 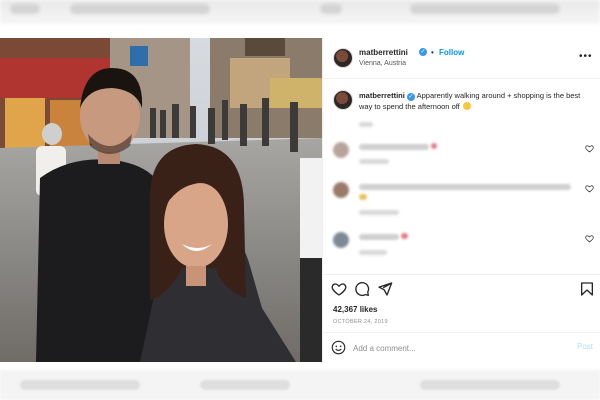 What do you see at coordinates (585, 346) in the screenshot?
I see `post-comment-button: Post` at bounding box center [585, 346].